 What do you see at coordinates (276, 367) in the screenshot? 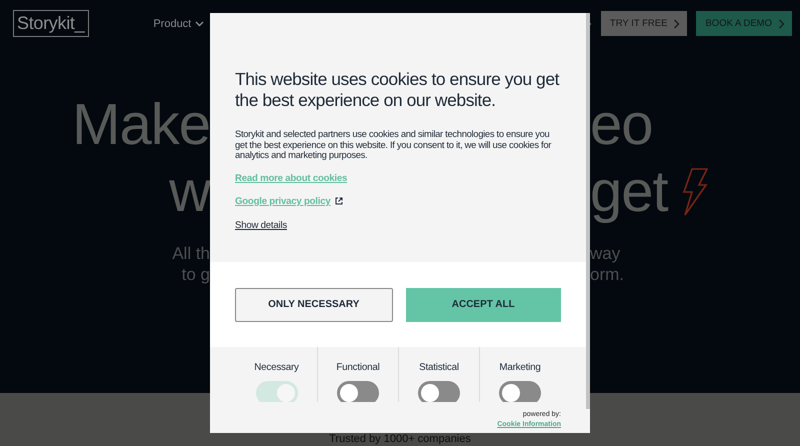
I see `category-label: Necessary` at bounding box center [276, 367].